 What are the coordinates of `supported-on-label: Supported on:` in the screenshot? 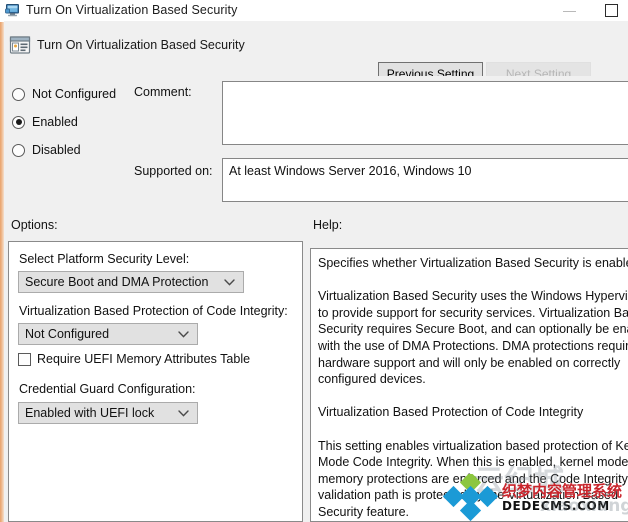 It's located at (173, 171).